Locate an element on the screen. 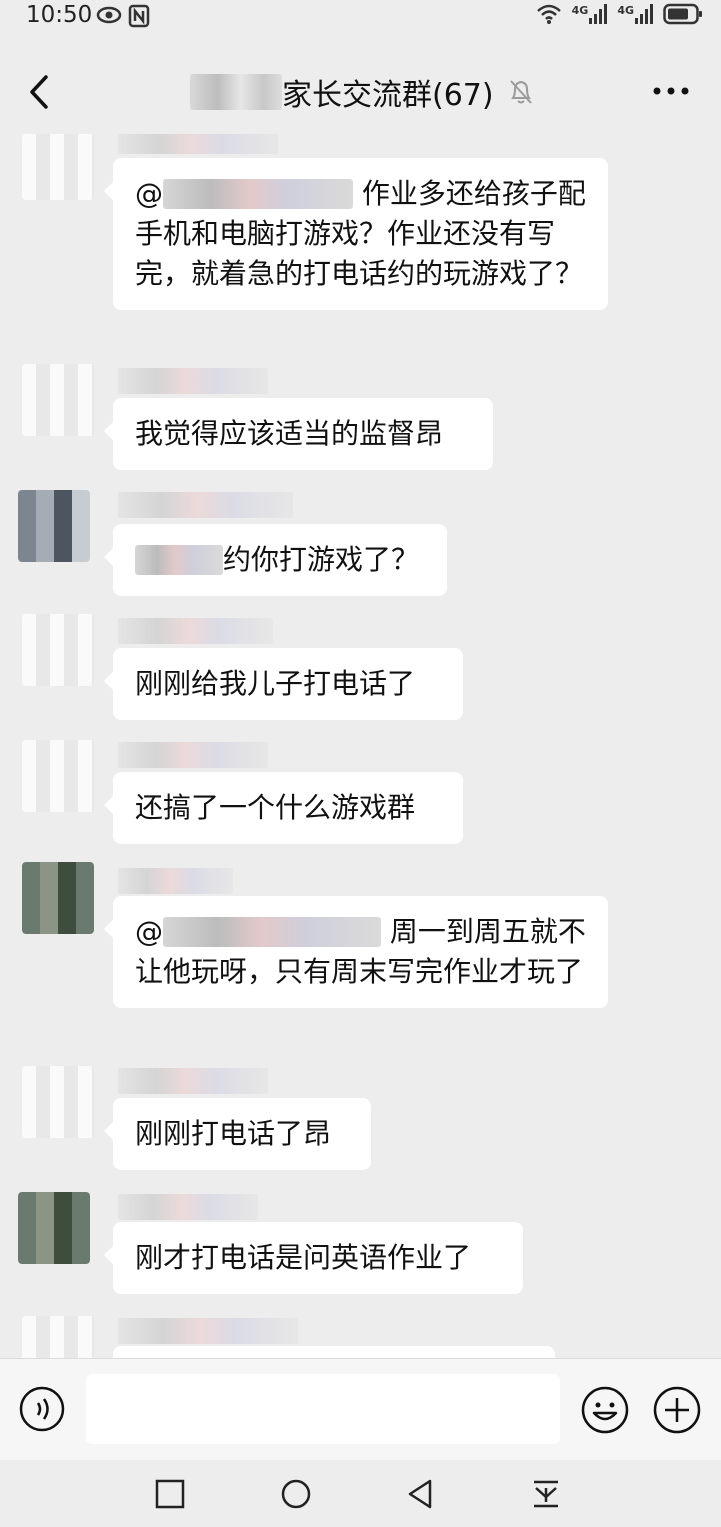  message-input is located at coordinates (323, 1409).